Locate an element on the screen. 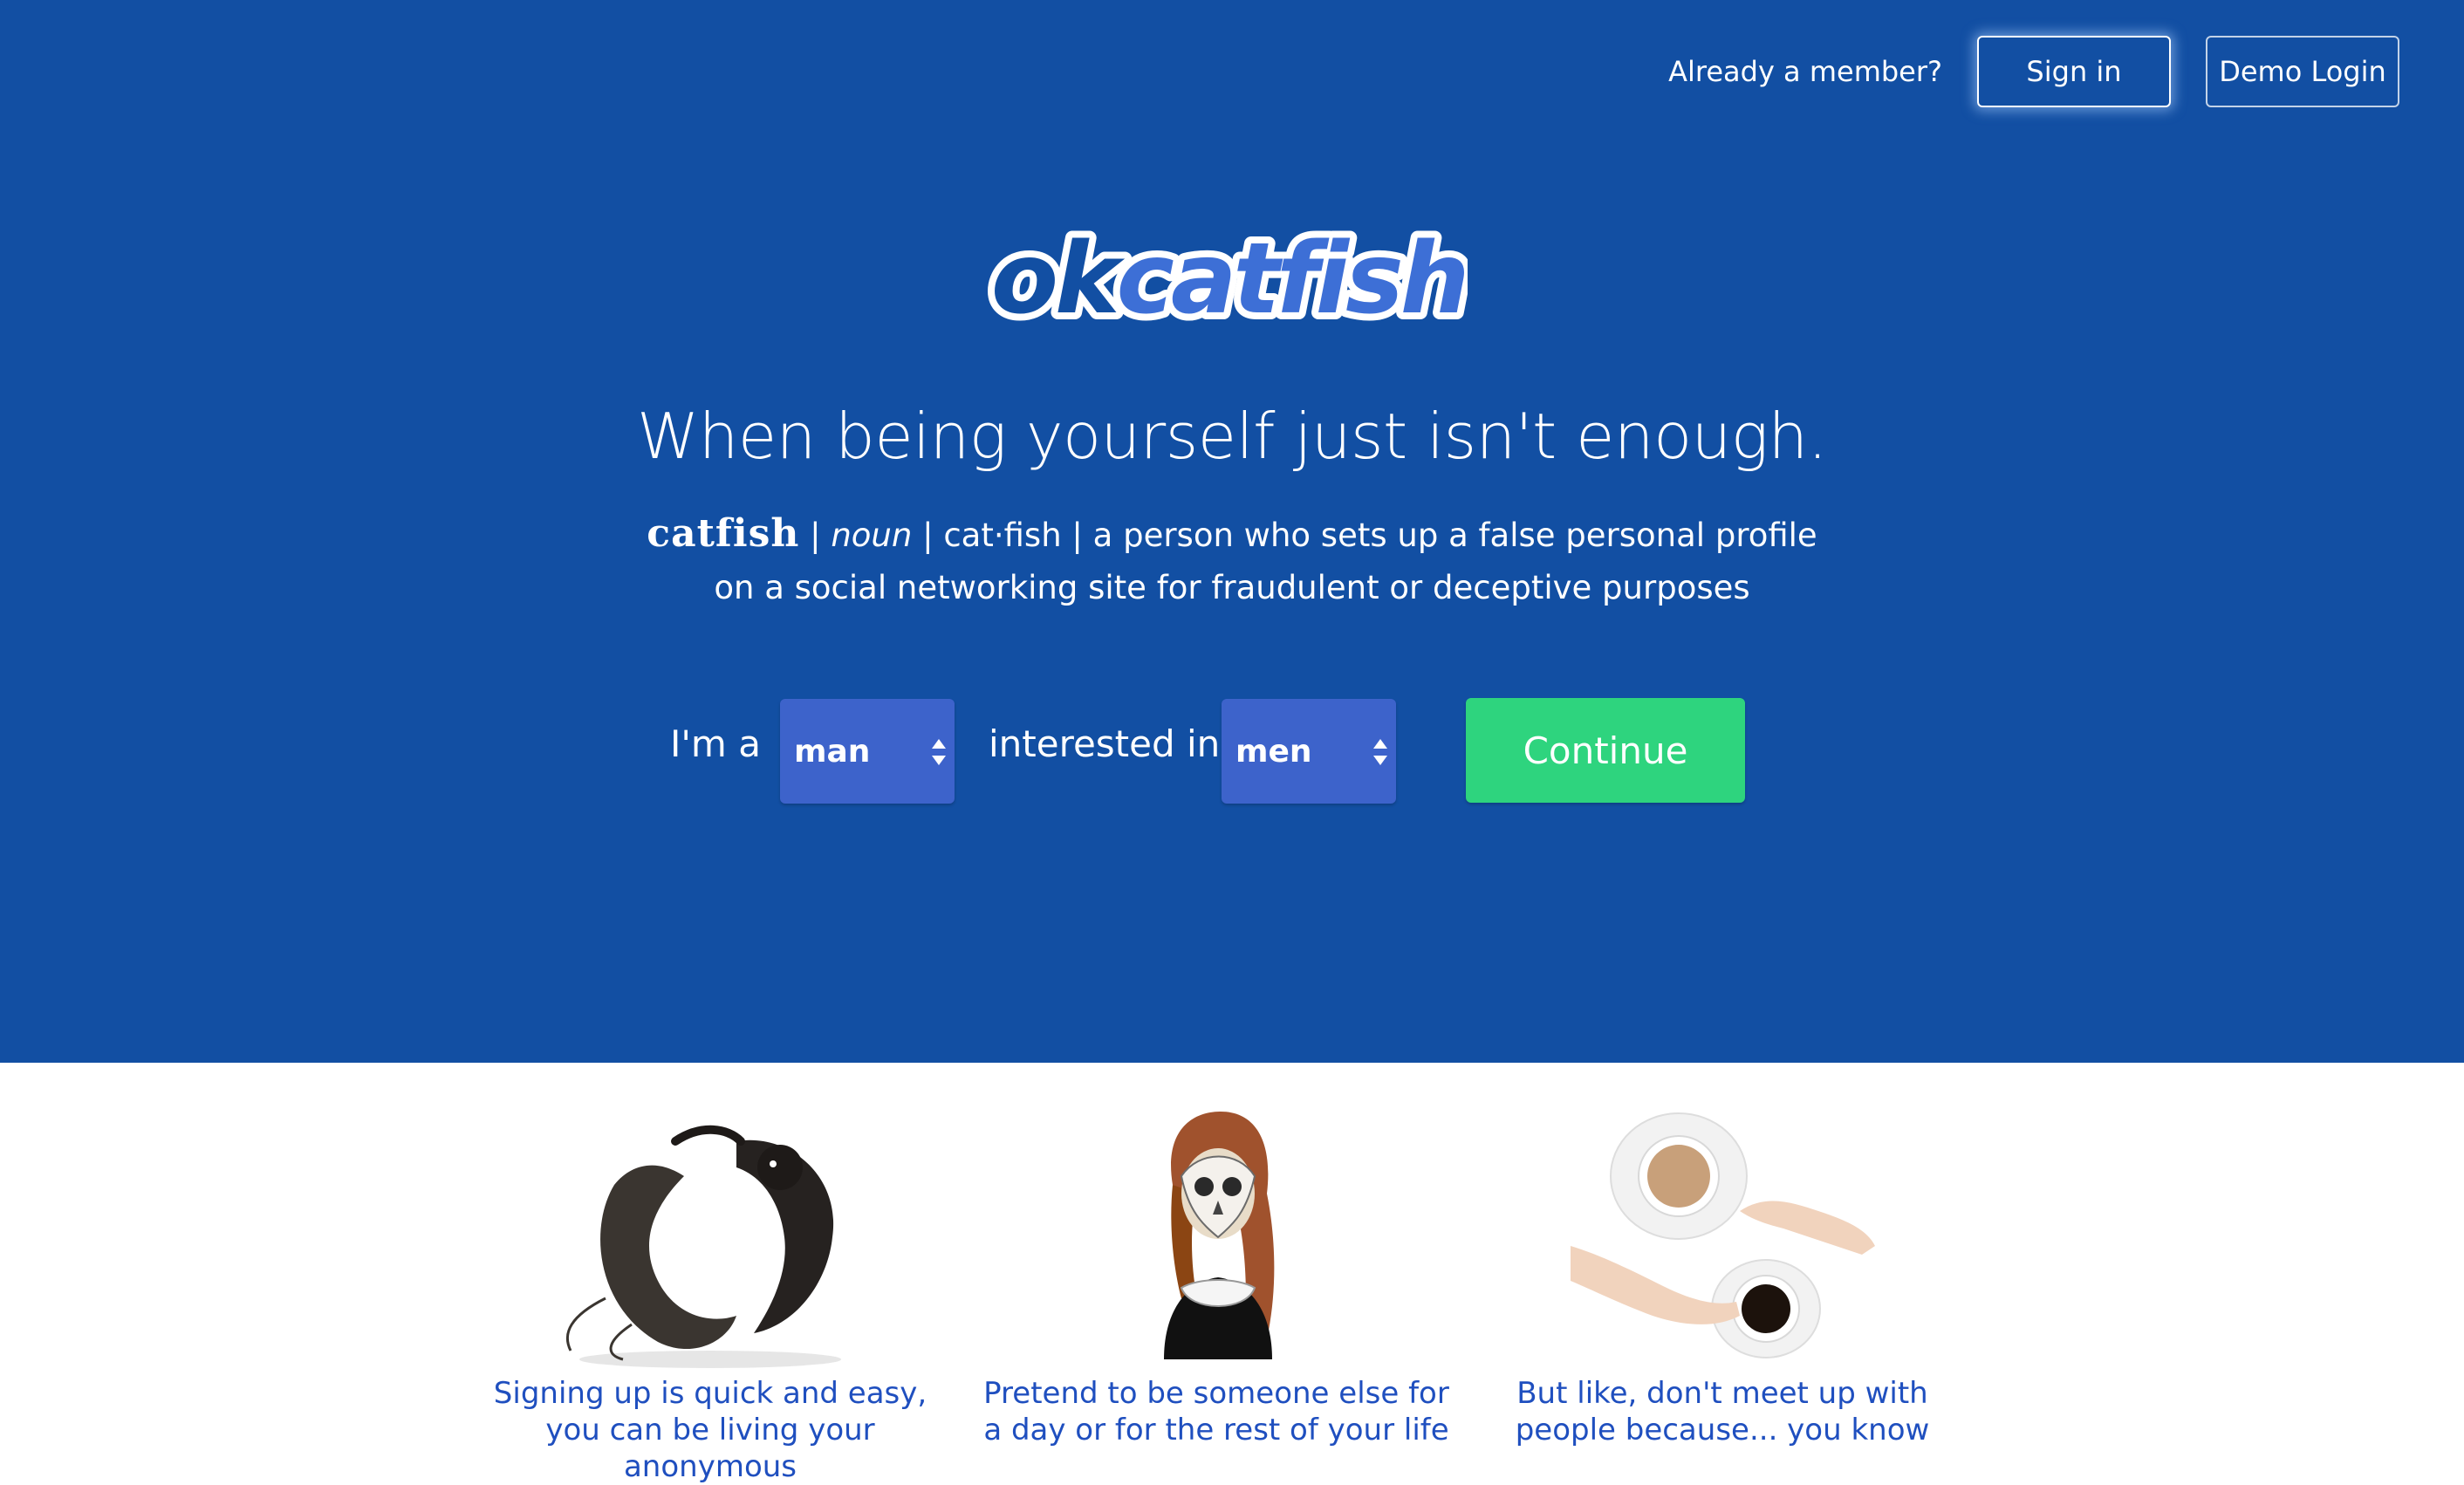 The height and width of the screenshot is (1485, 2464). definition-word: catfish is located at coordinates (723, 533).